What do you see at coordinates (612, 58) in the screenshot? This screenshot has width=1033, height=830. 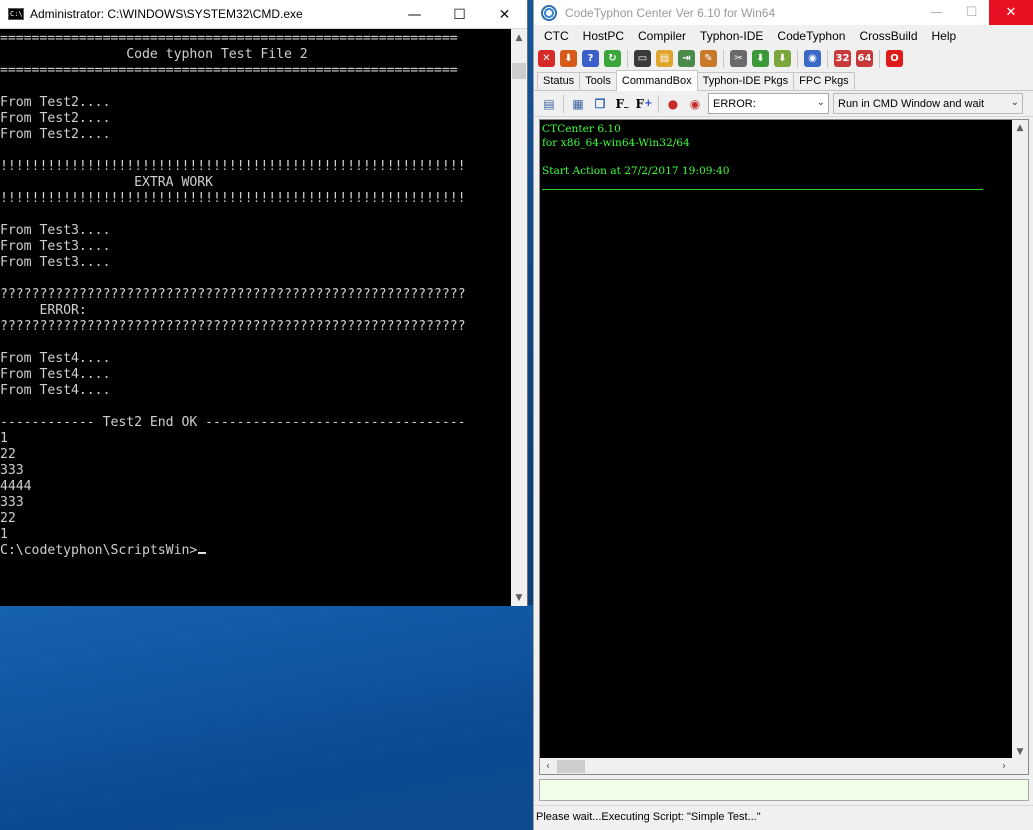 I see `refresh-icon: ↻` at bounding box center [612, 58].